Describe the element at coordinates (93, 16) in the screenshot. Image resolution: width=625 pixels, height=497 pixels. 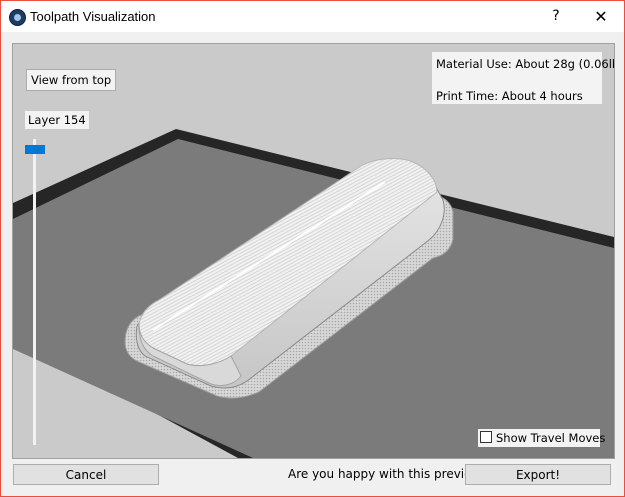
I see `window-title: Toolpath Visualization` at that location.